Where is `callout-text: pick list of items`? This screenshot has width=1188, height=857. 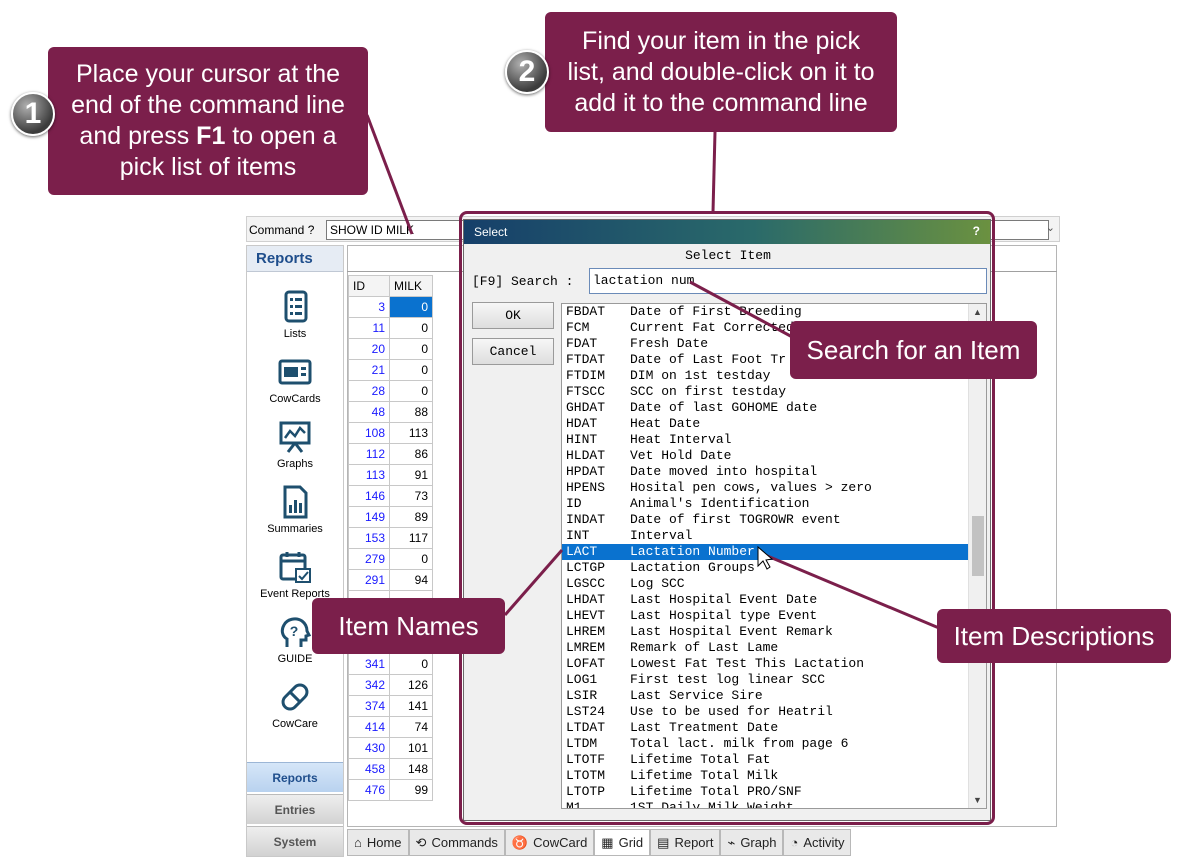 callout-text: pick list of items is located at coordinates (208, 167).